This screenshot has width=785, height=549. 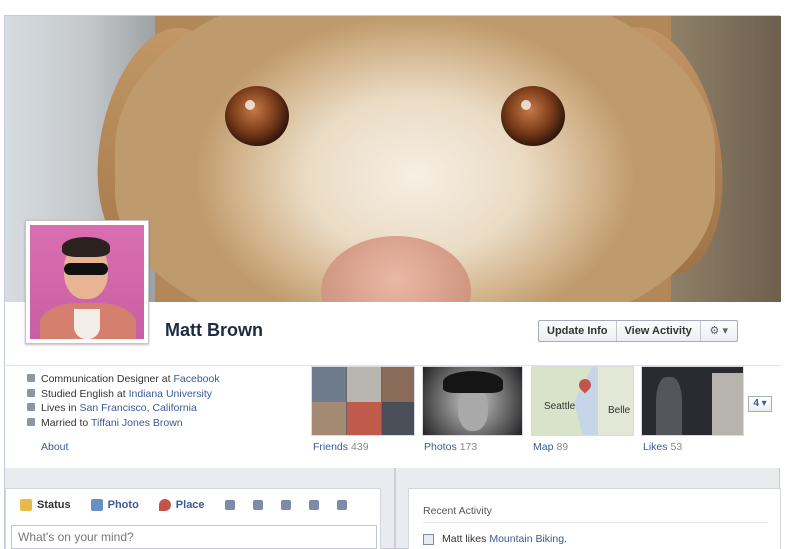 What do you see at coordinates (31, 407) in the screenshot?
I see `home-icon` at bounding box center [31, 407].